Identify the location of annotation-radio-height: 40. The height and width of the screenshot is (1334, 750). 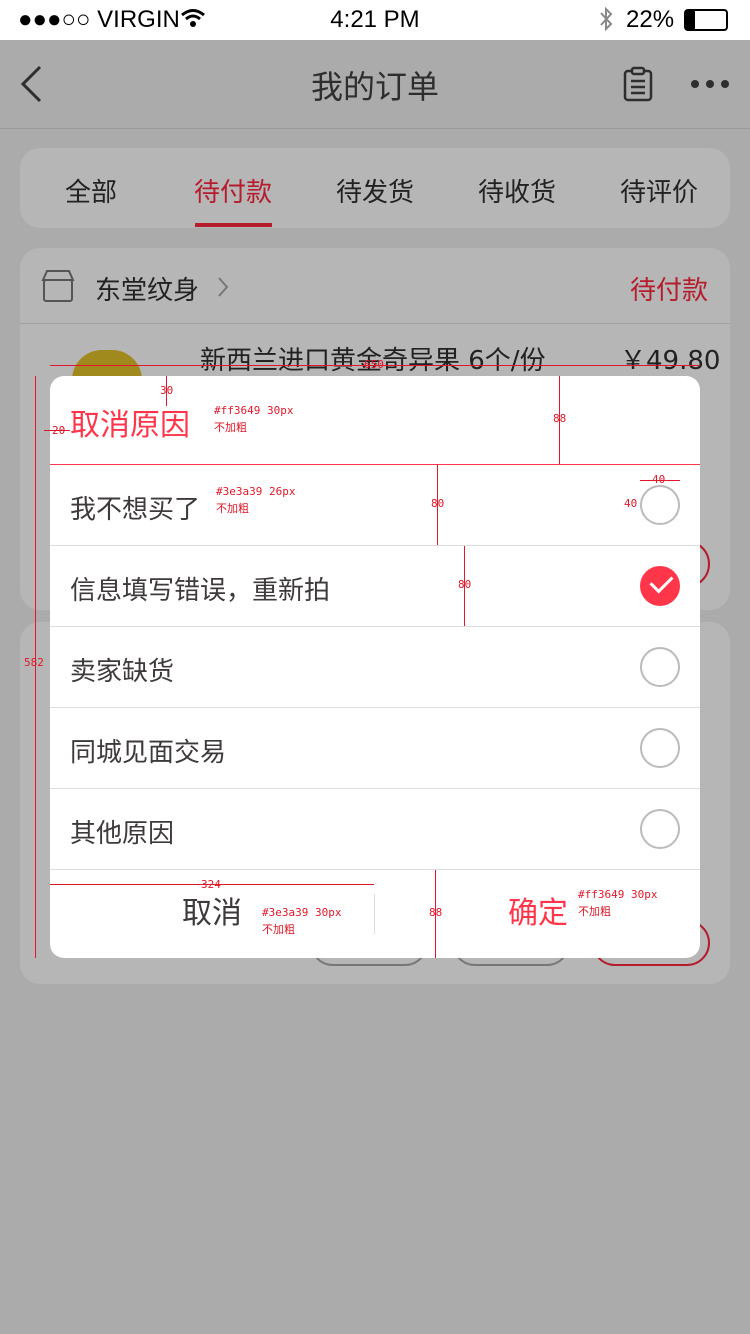
(631, 503).